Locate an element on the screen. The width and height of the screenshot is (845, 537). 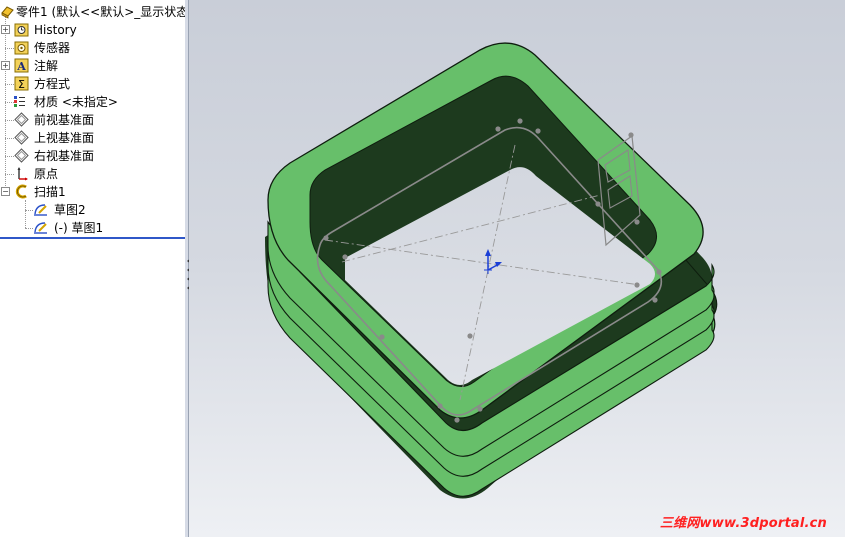
tree-root-label: 零件1 (默认<<默认>_显示状态 is located at coordinates (101, 12).